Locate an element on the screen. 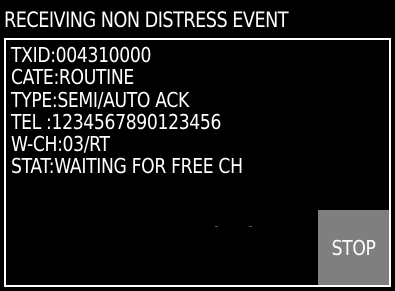 The height and width of the screenshot is (291, 395). screen-title: RECEIVING NON DISTRESS EVENT is located at coordinates (146, 20).